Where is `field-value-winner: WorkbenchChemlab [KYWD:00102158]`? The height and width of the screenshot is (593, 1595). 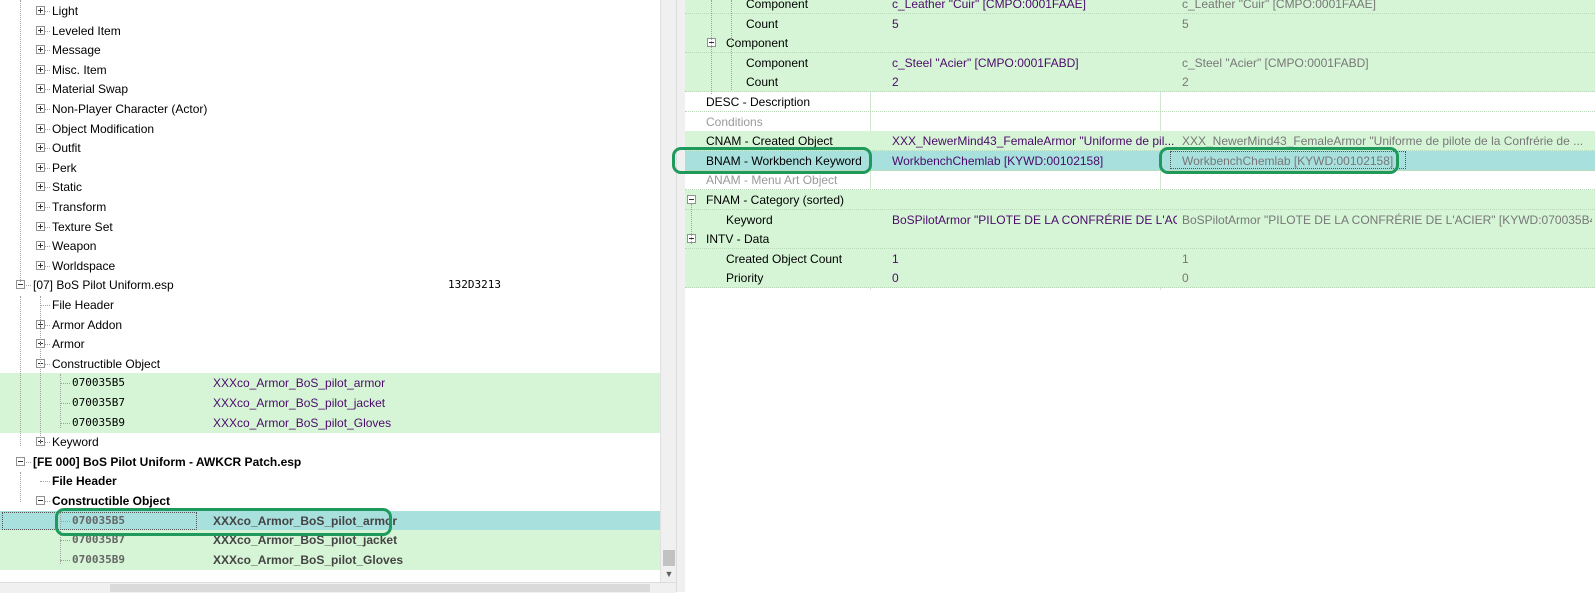
field-value-winner: WorkbenchChemlab [KYWD:00102158] is located at coordinates (1288, 159).